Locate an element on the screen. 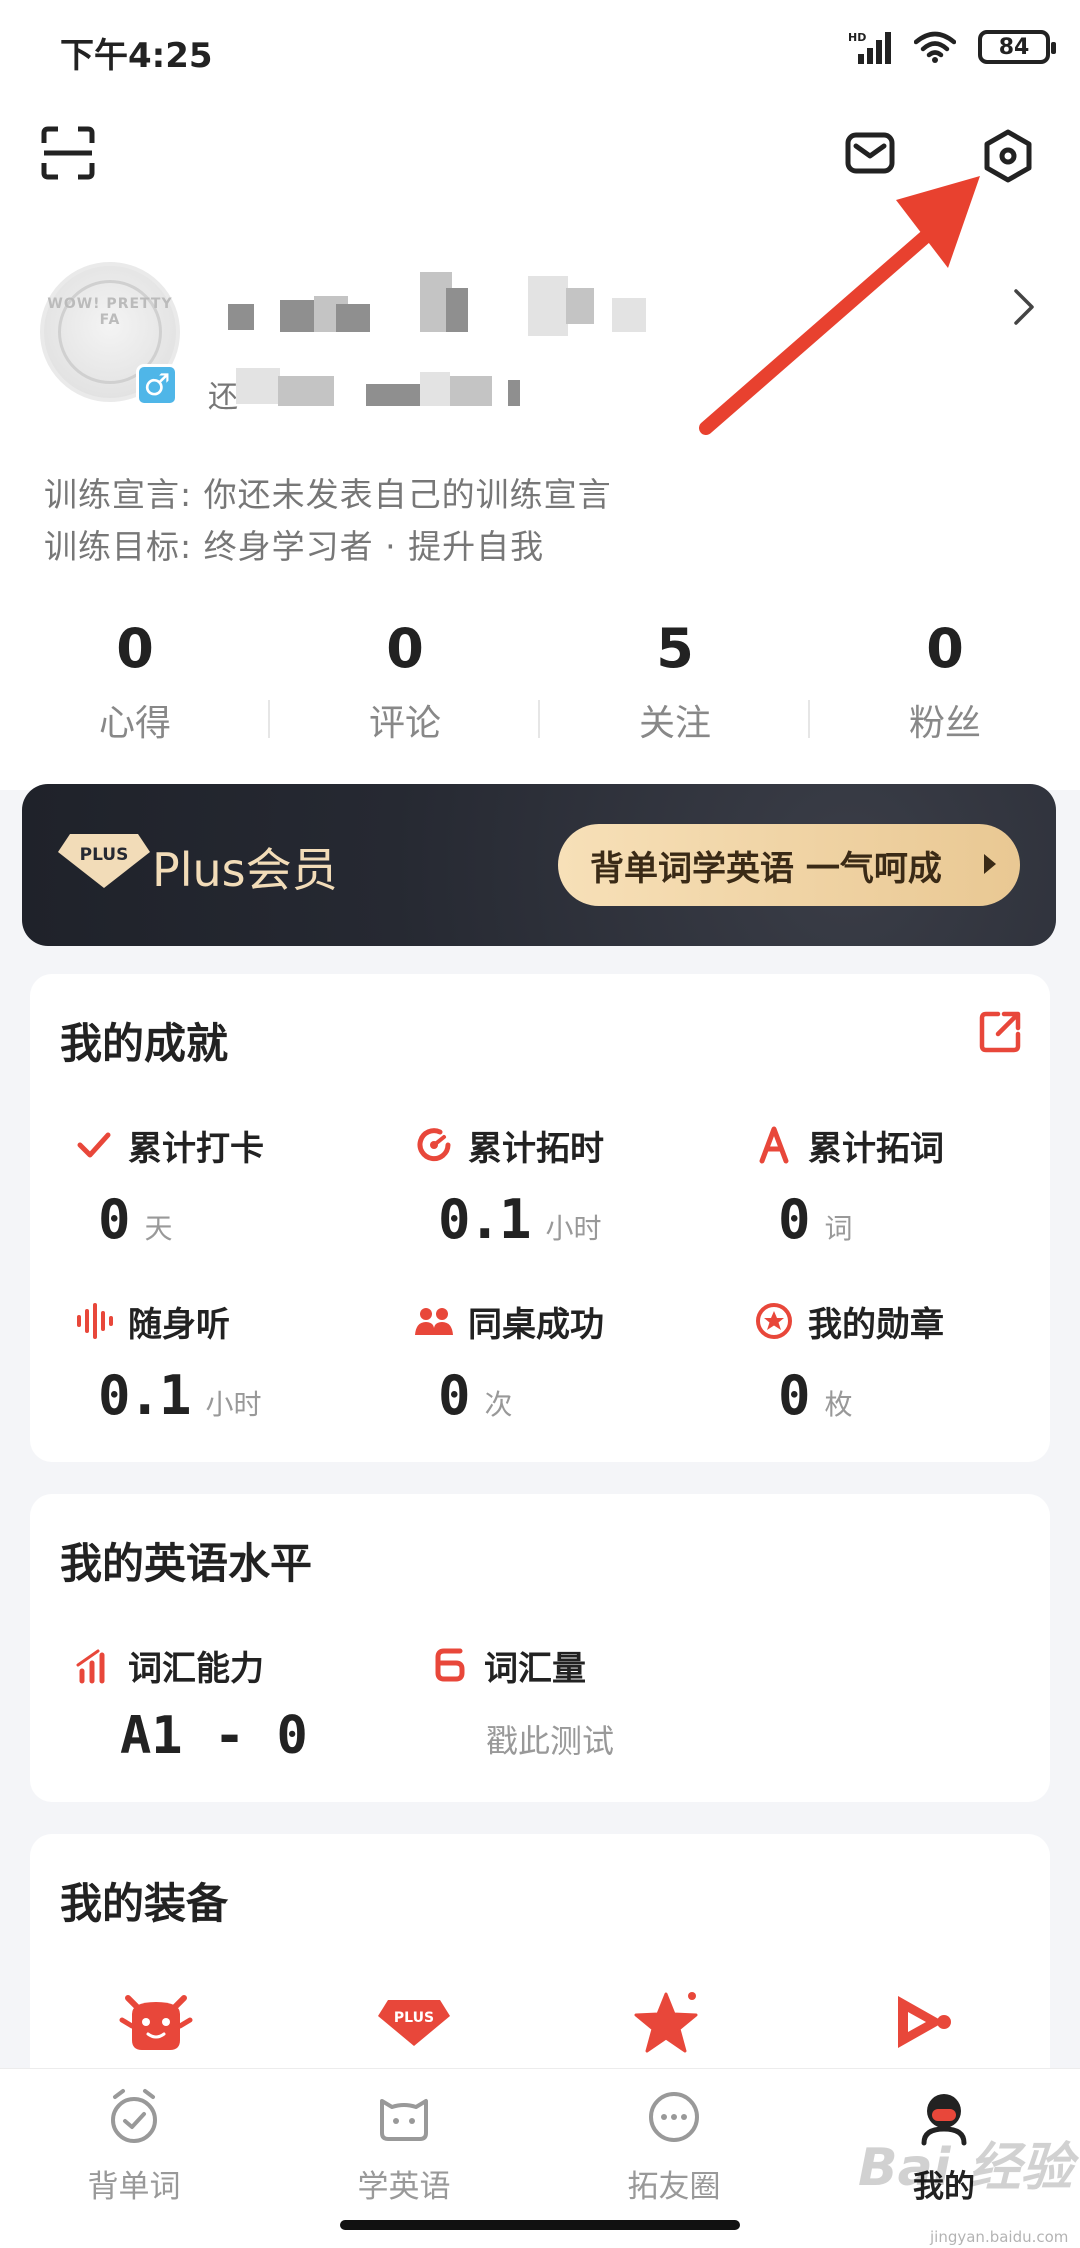  english-level-title: 我的英语水平 is located at coordinates (186, 1563).